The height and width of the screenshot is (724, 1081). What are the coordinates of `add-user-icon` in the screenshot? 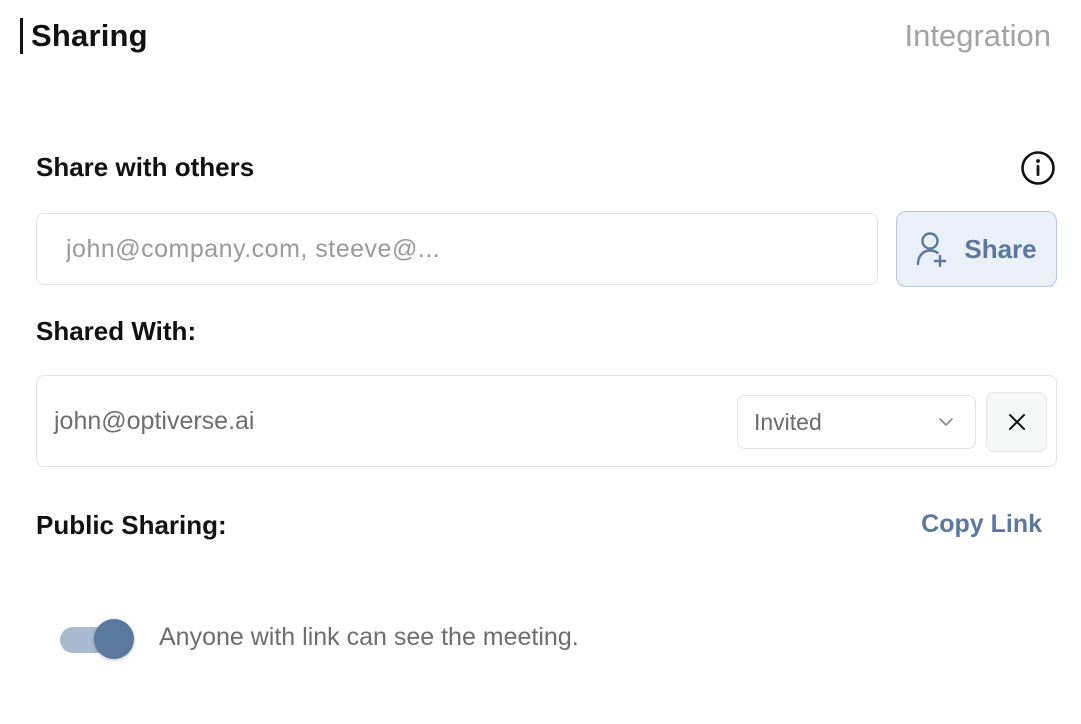 It's located at (932, 249).